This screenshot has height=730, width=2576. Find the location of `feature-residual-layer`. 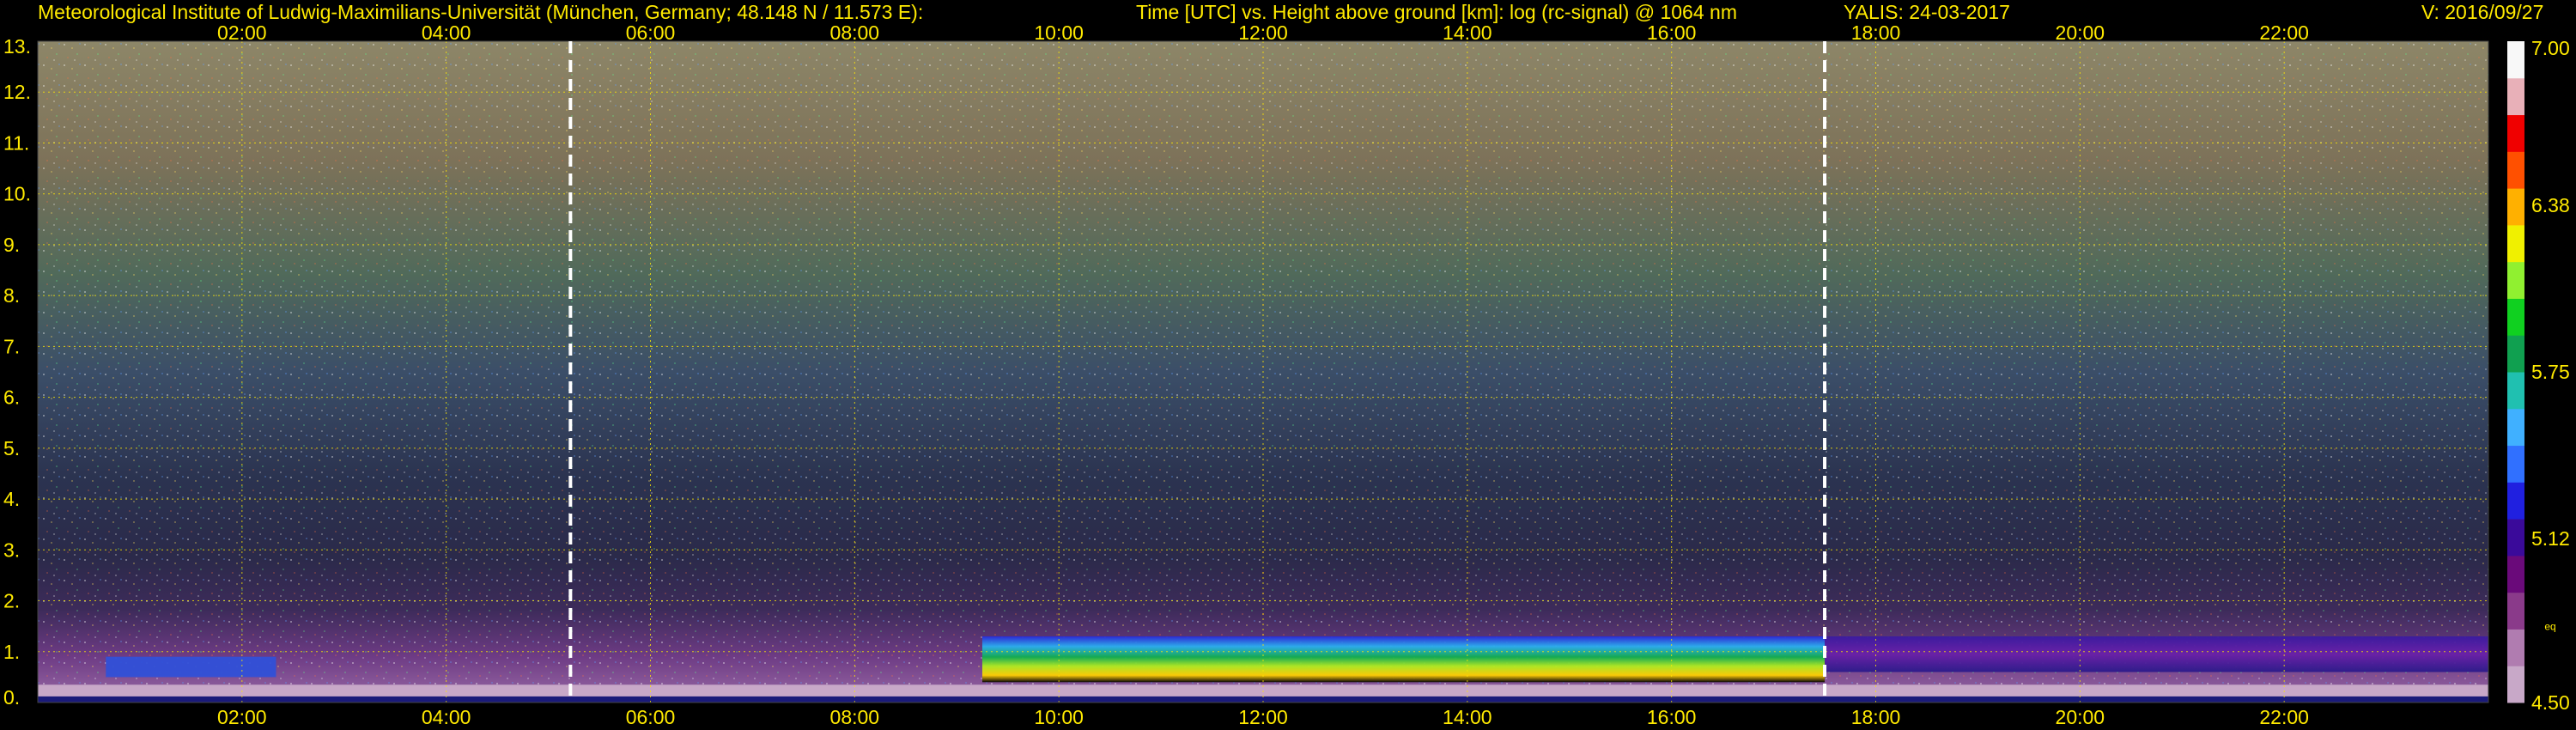

feature-residual-layer is located at coordinates (2156, 654).